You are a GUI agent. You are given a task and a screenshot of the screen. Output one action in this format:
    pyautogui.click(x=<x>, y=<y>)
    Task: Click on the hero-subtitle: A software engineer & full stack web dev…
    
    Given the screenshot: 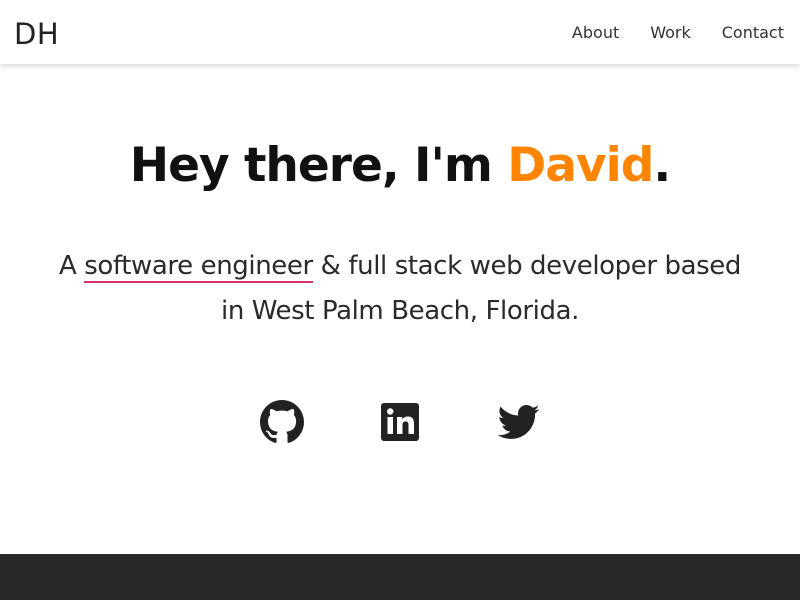 What is the action you would take?
    pyautogui.click(x=400, y=289)
    